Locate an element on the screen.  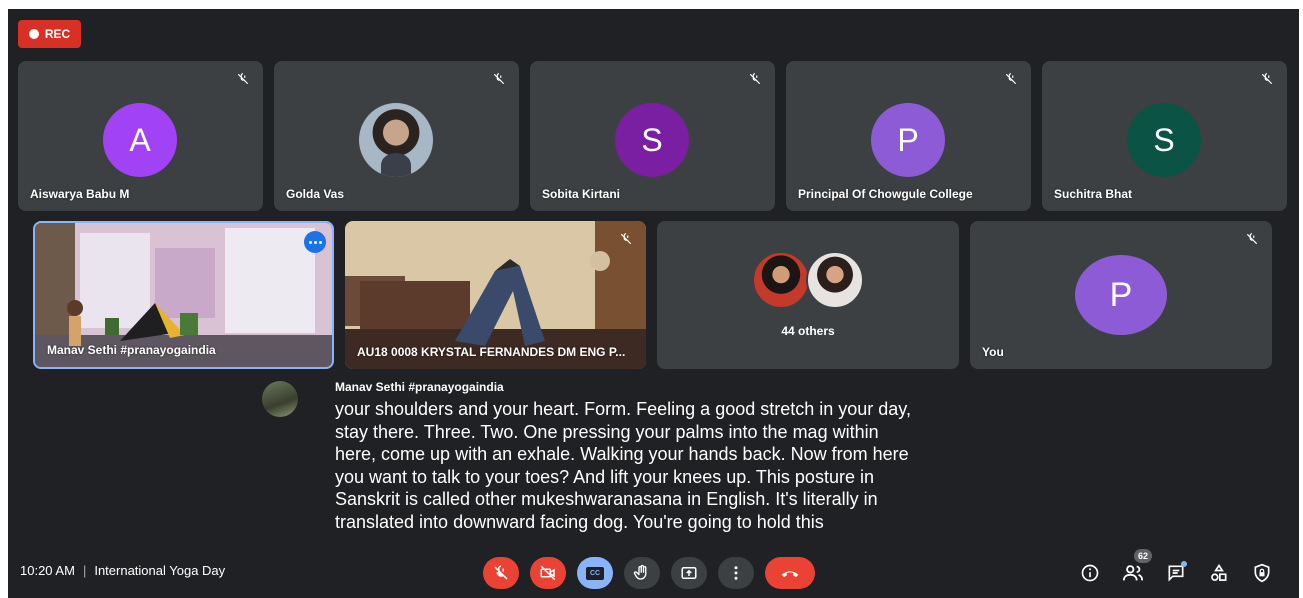
participant-name: Principal Of Chowgule College is located at coordinates (885, 194).